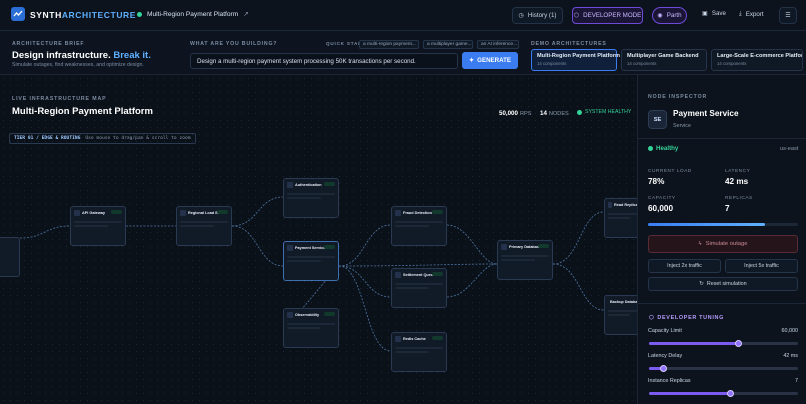 The height and width of the screenshot is (404, 806). What do you see at coordinates (706, 224) in the screenshot?
I see `load-bar-fill` at bounding box center [706, 224].